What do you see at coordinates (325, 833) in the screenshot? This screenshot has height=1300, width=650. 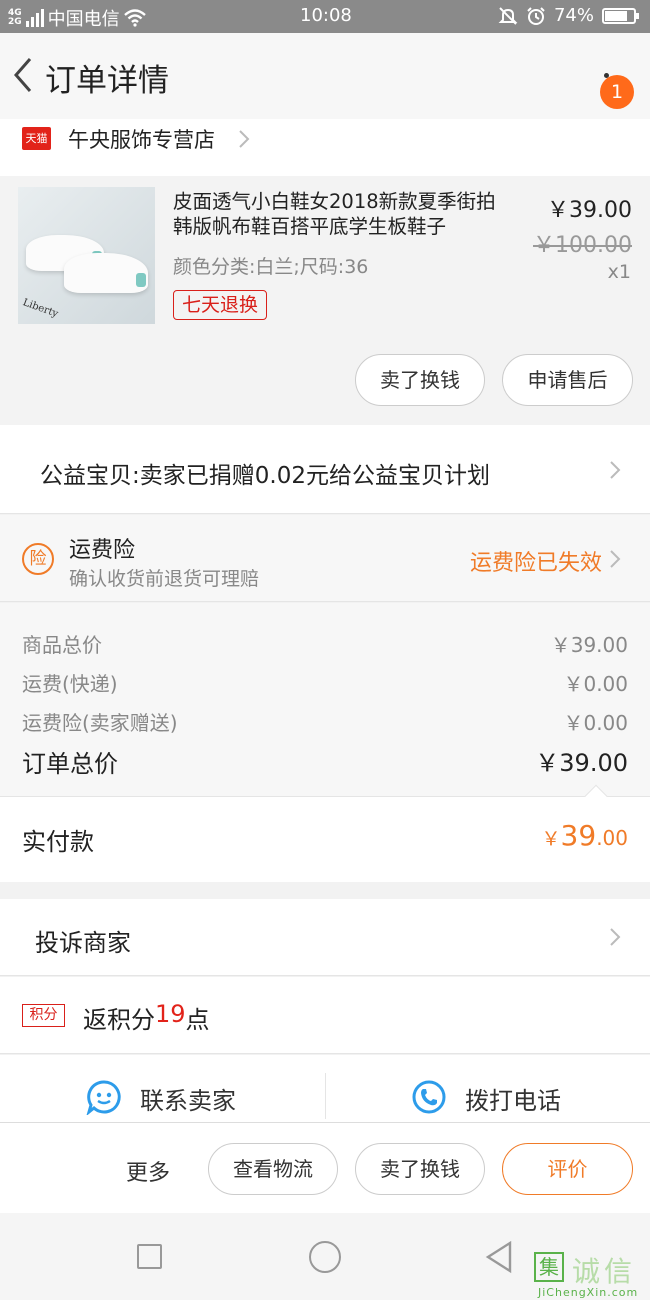 I see `paid-row: 实付款 ￥39.00` at bounding box center [325, 833].